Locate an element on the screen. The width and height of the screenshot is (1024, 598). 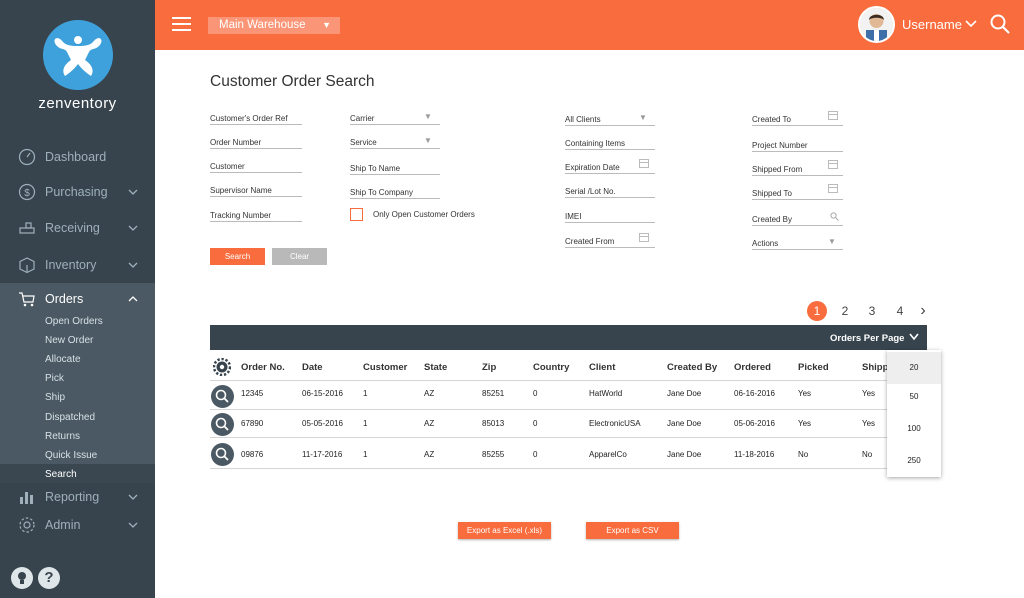
dollar-icon: $ is located at coordinates (27, 192).